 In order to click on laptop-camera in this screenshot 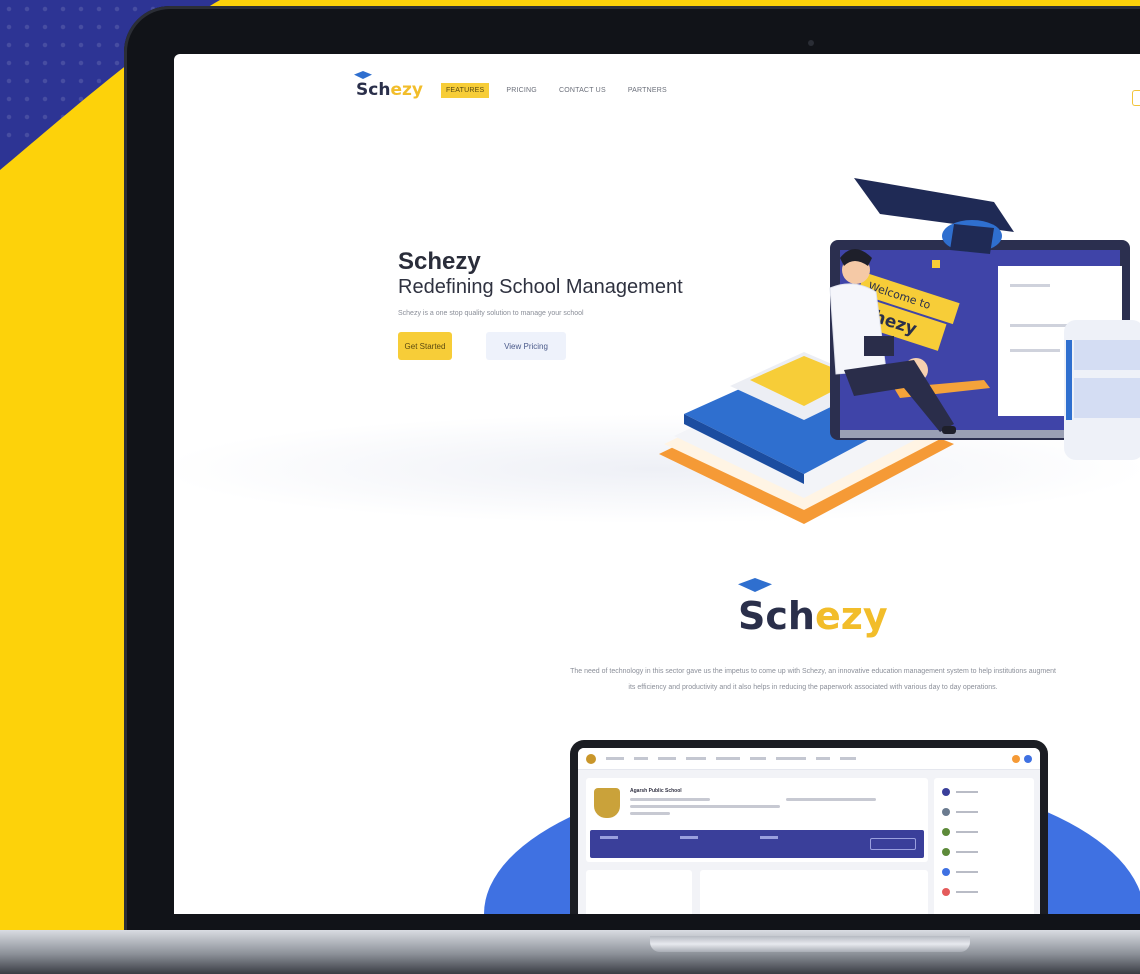, I will do `click(811, 43)`.